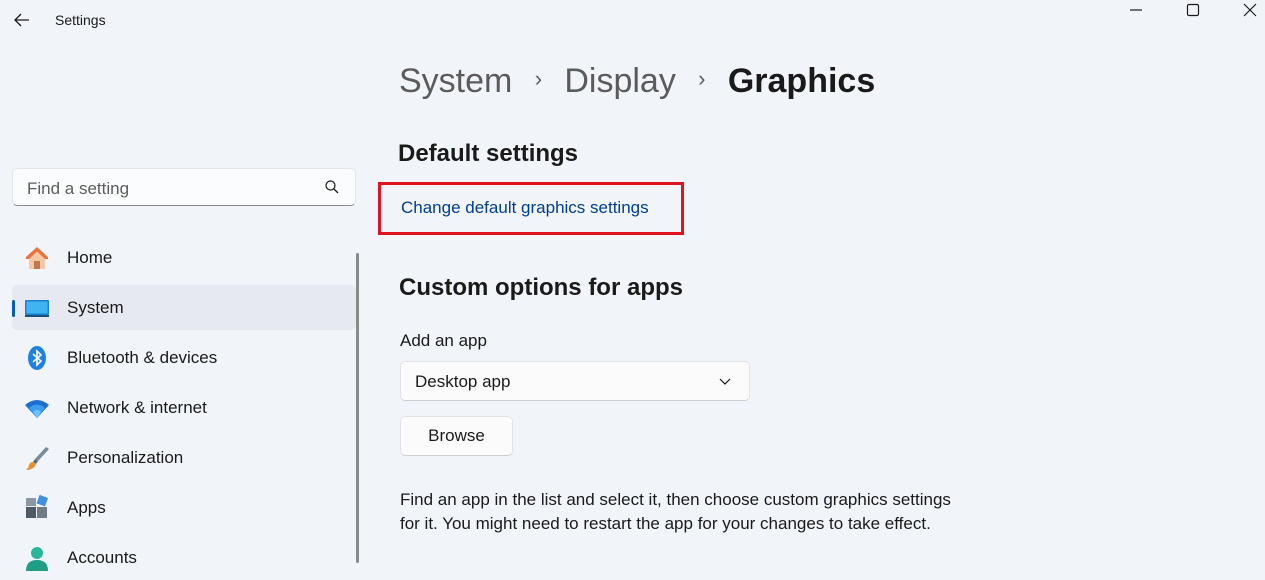 This screenshot has height=580, width=1265. What do you see at coordinates (137, 407) in the screenshot?
I see `sidebar-item-label: Network & internet` at bounding box center [137, 407].